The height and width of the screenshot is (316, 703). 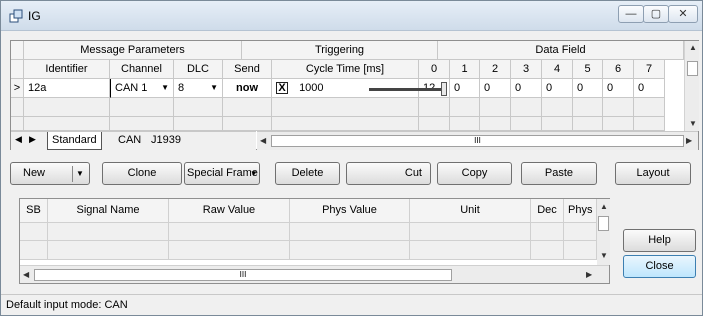 I want to click on col-byte-6: 6, so click(x=618, y=69).